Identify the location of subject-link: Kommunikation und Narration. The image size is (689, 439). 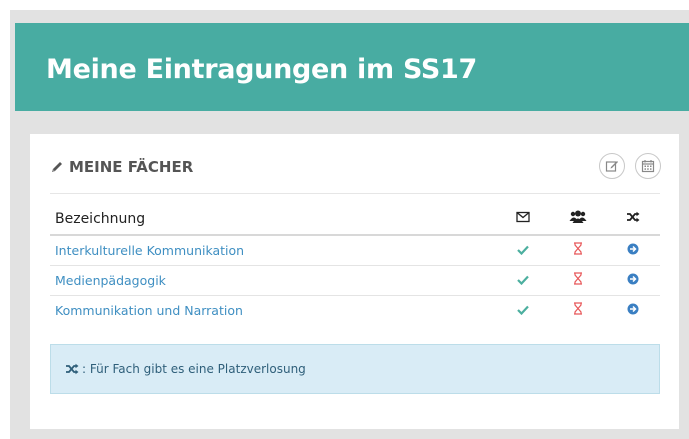
(272, 310).